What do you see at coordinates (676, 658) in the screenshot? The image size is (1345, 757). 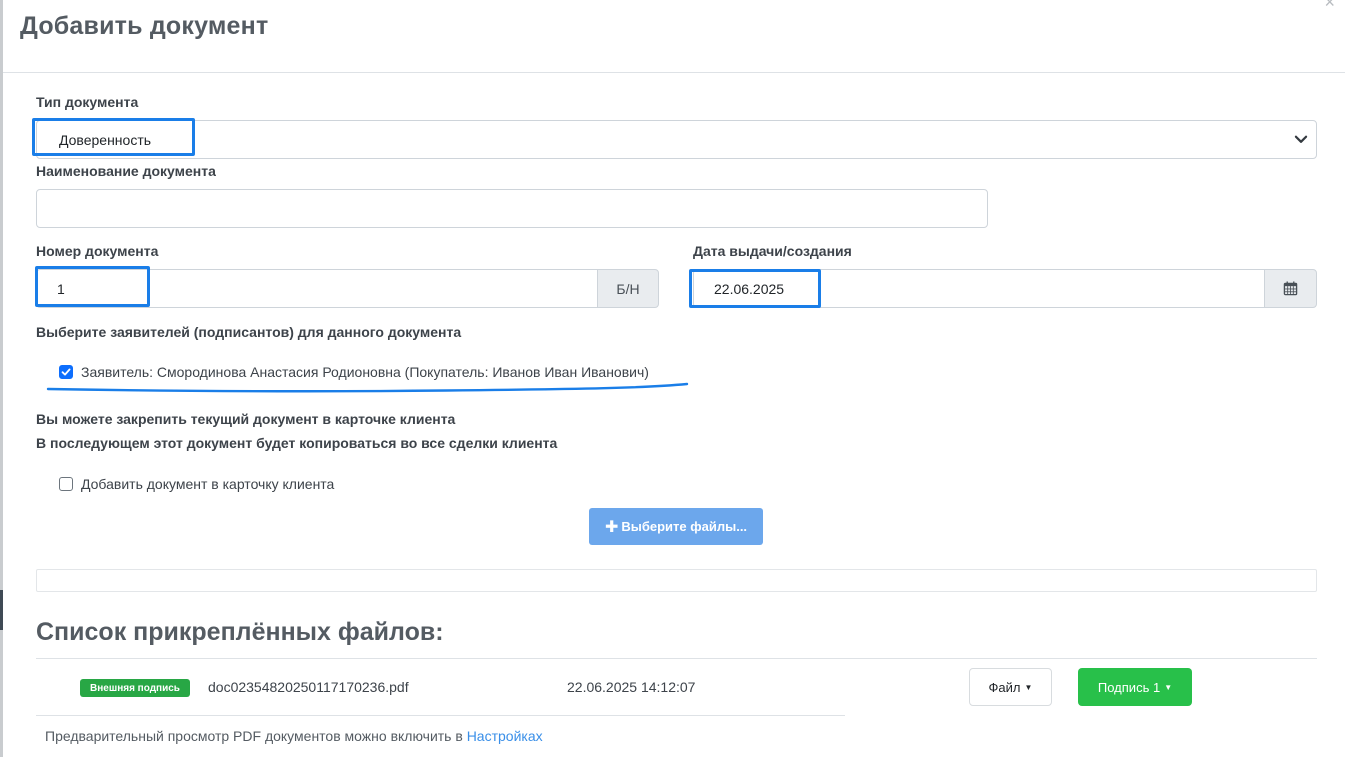 I see `files-divider-top` at bounding box center [676, 658].